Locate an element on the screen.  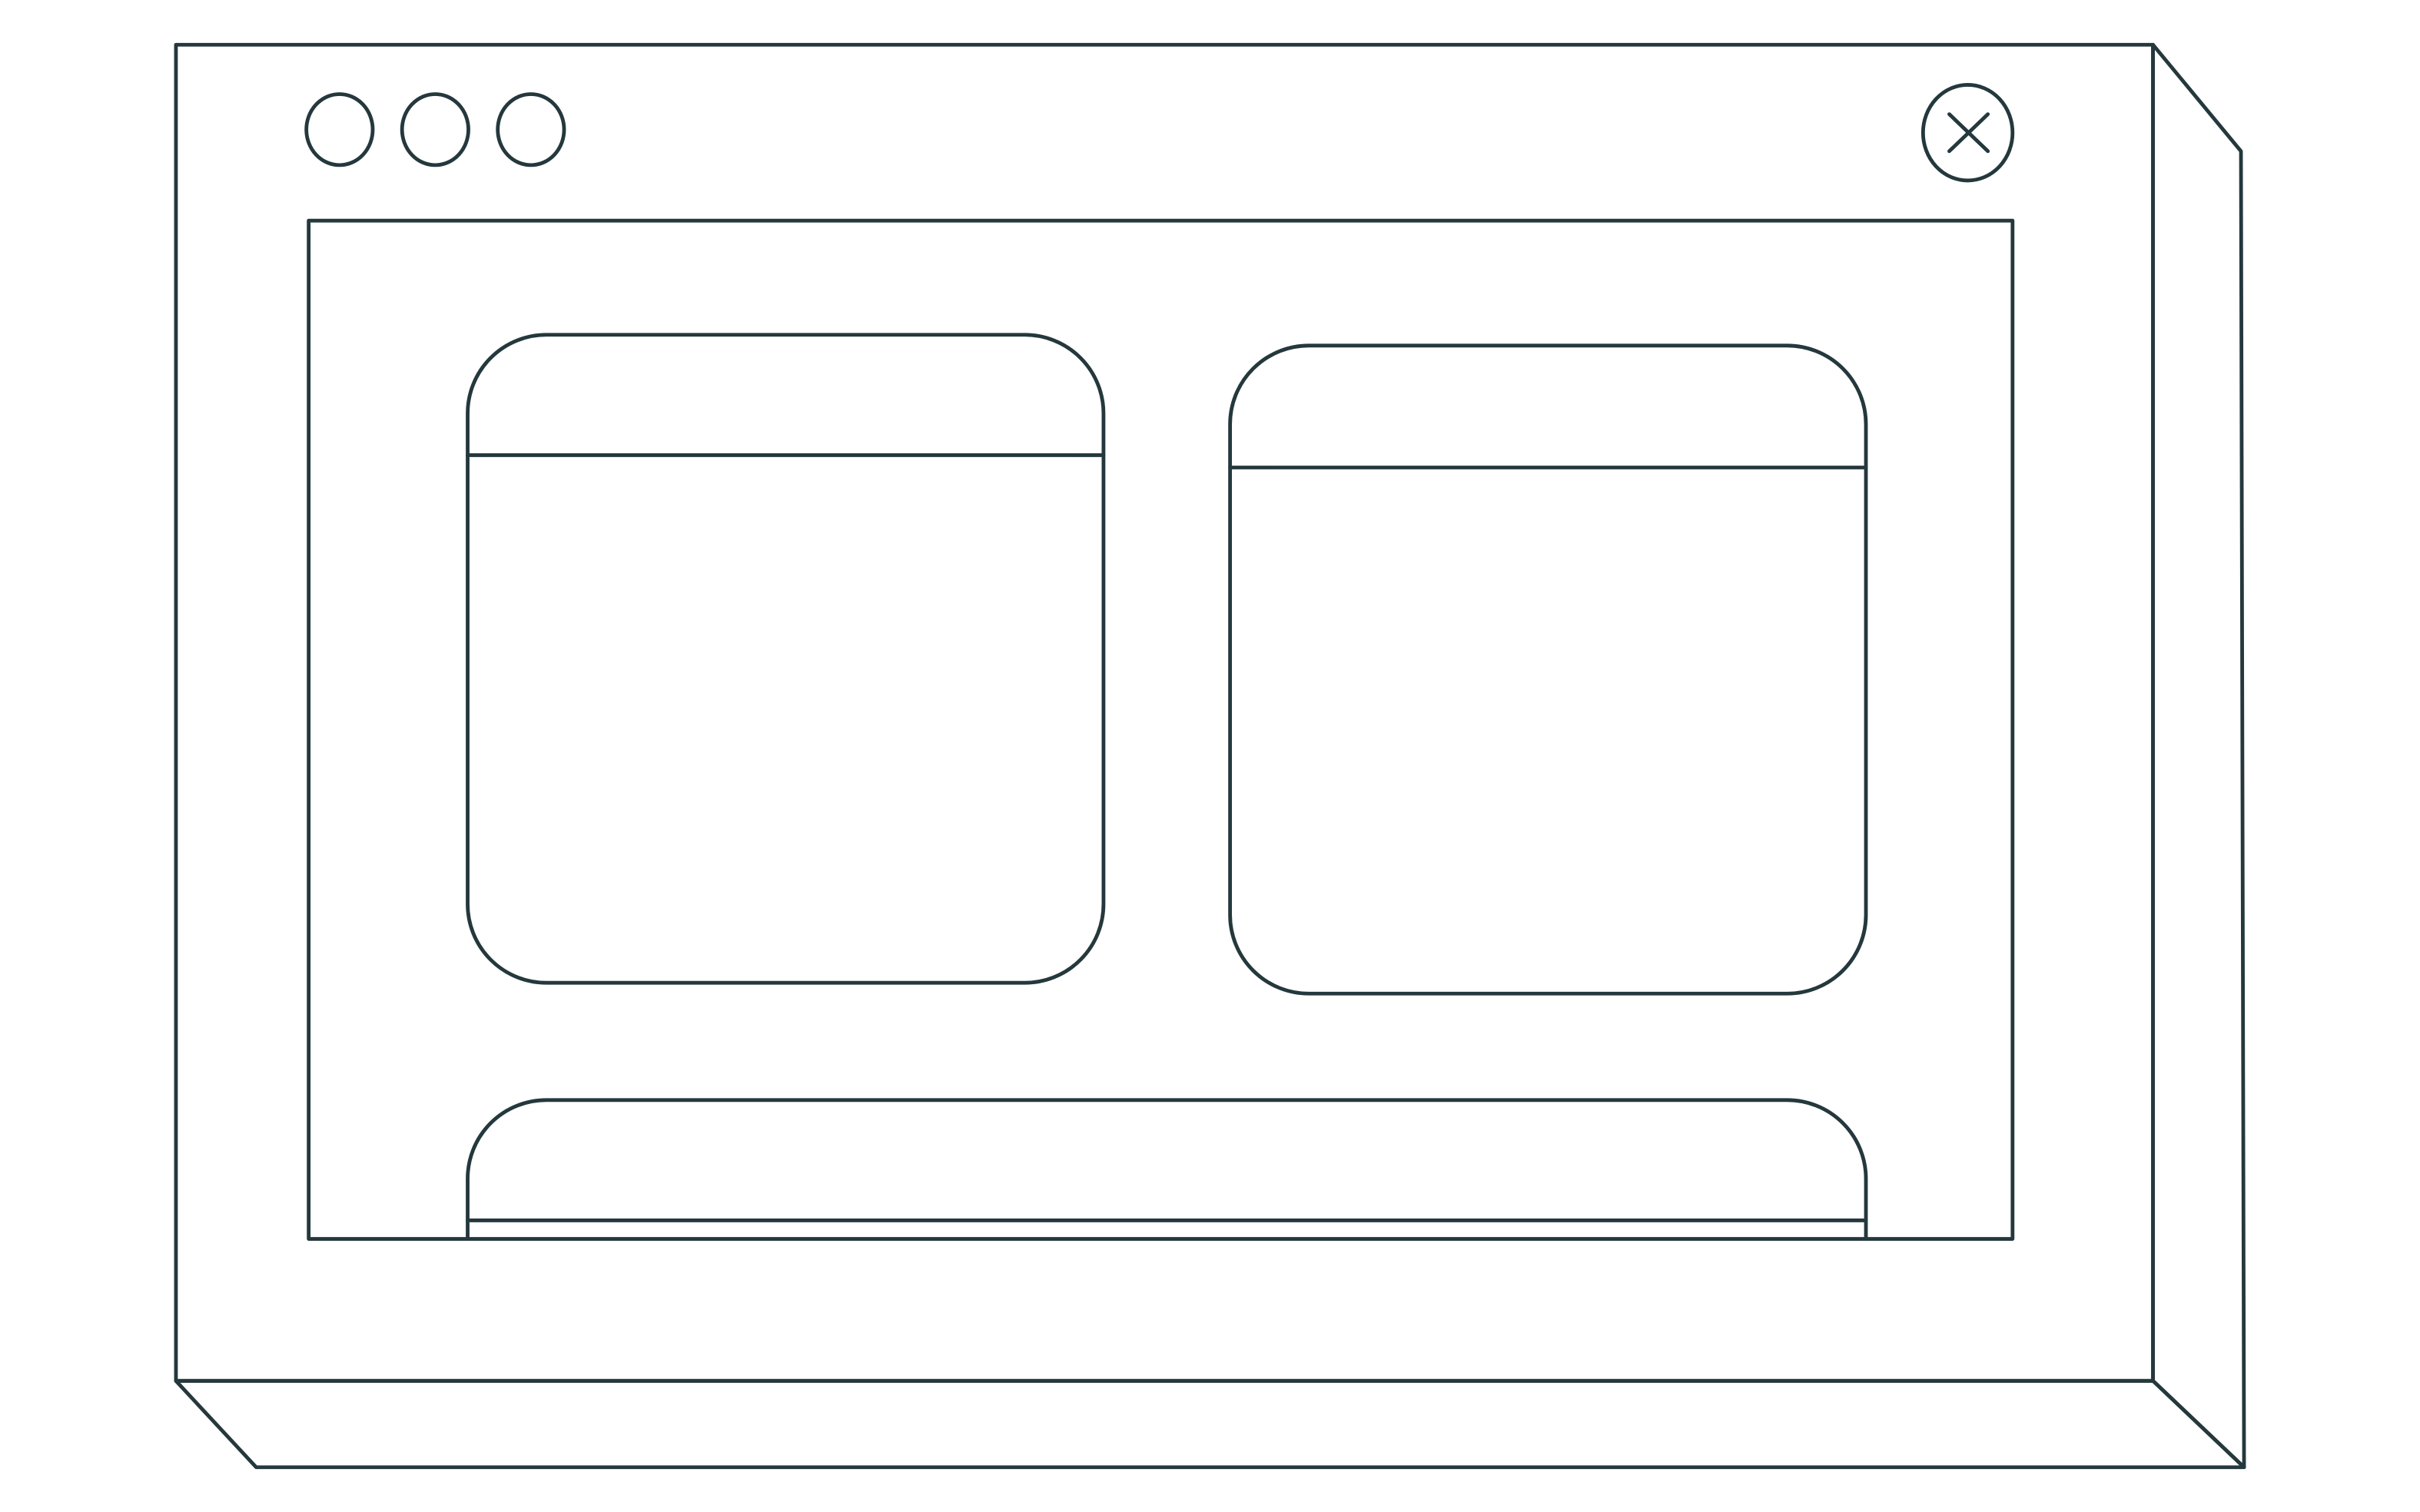
card-bottom-wide is located at coordinates (1167, 1169).